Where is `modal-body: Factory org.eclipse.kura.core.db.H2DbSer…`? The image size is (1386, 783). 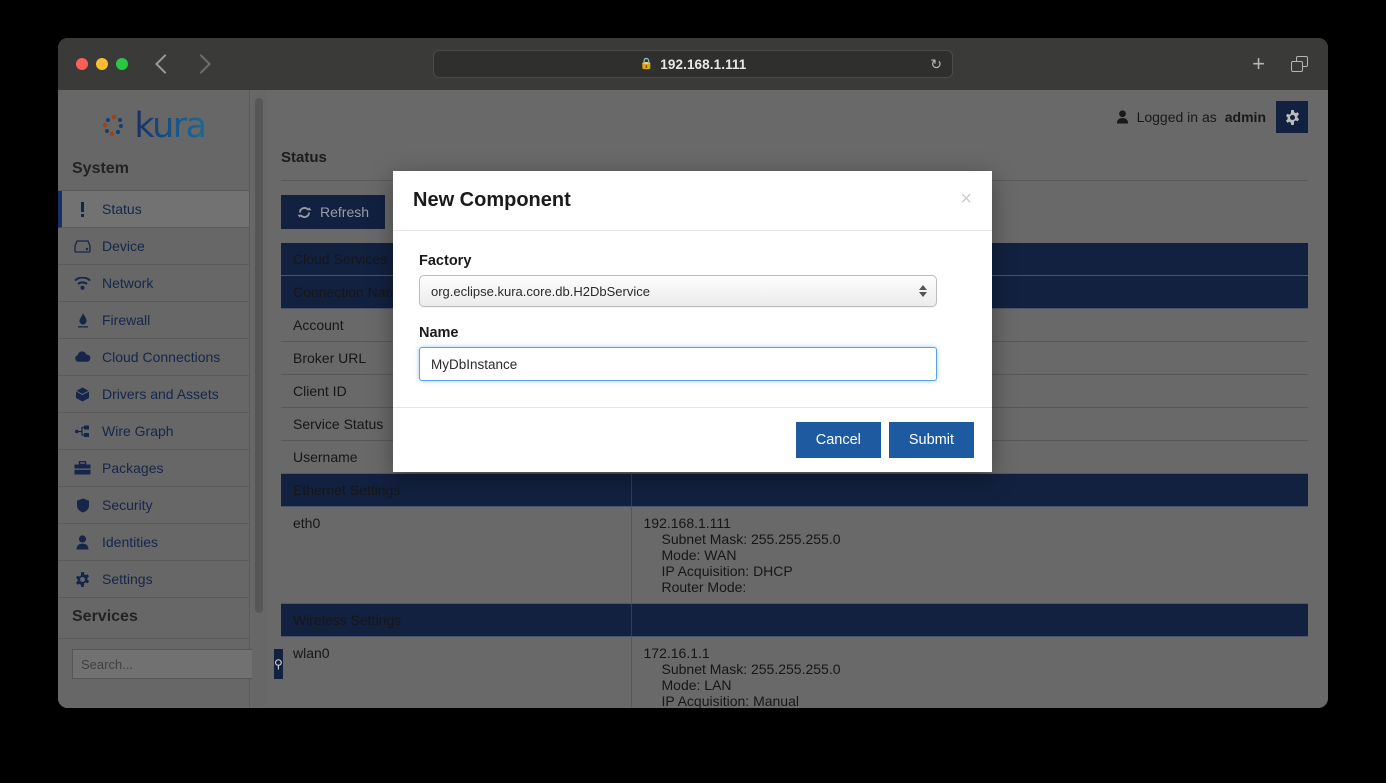 modal-body: Factory org.eclipse.kura.core.db.H2DbSer… is located at coordinates (692, 319).